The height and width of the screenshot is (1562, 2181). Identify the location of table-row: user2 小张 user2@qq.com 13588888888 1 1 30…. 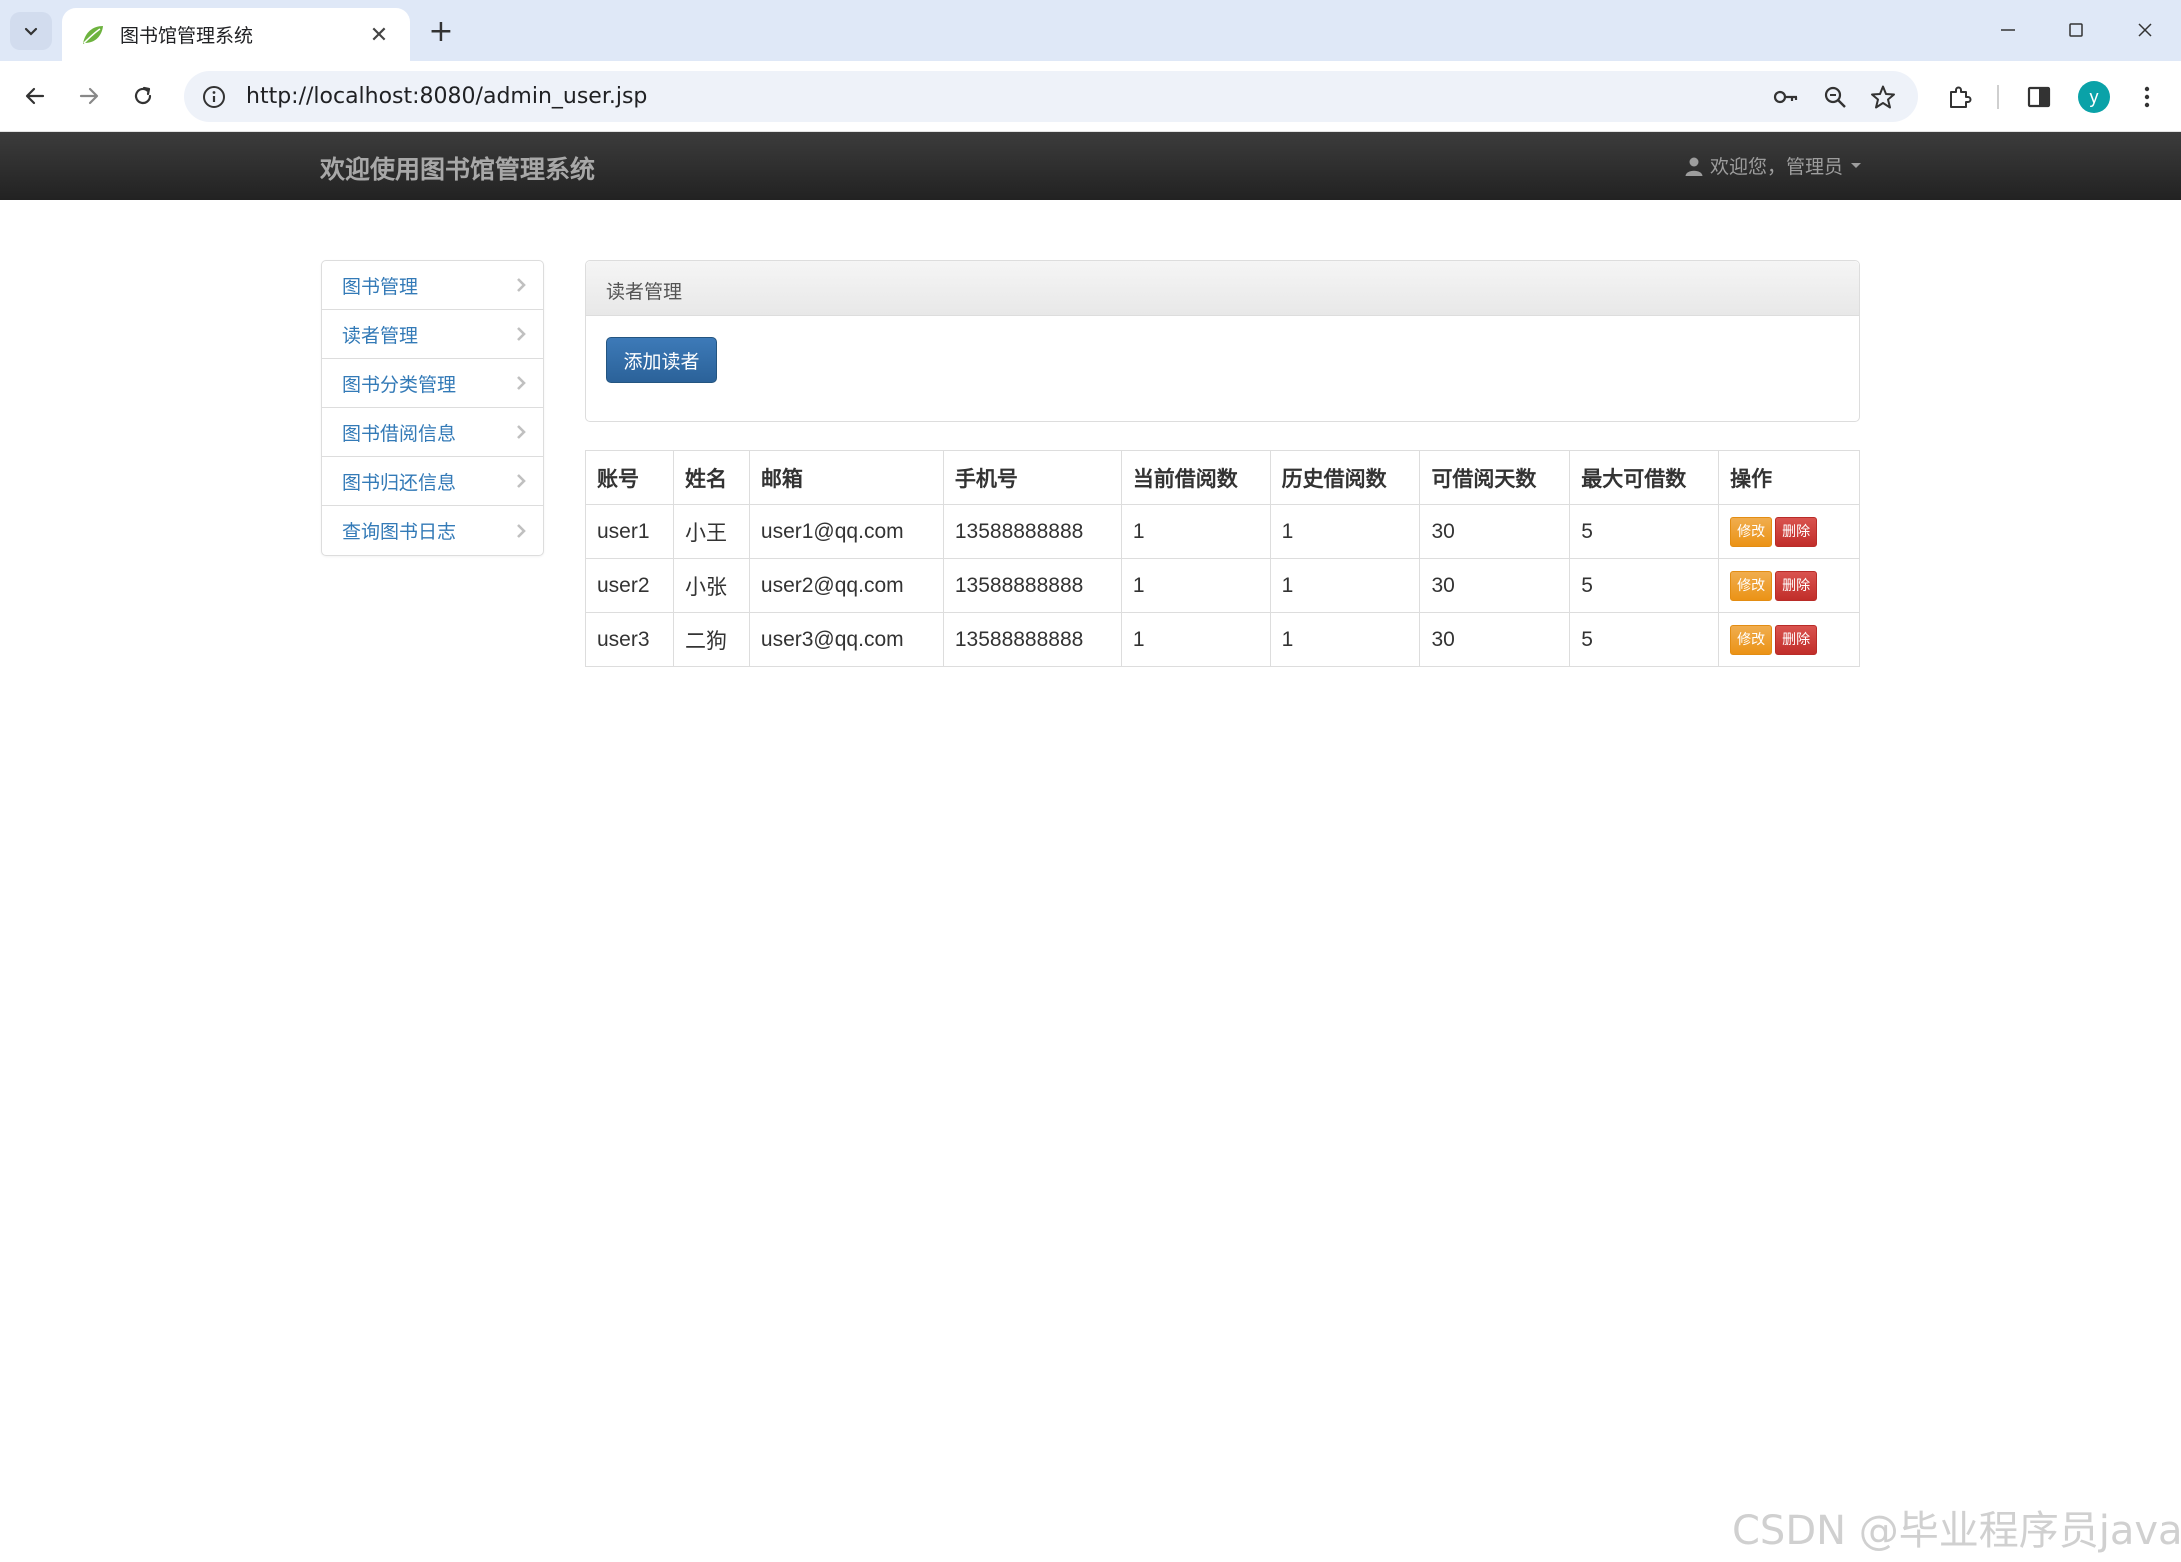
(1222, 585).